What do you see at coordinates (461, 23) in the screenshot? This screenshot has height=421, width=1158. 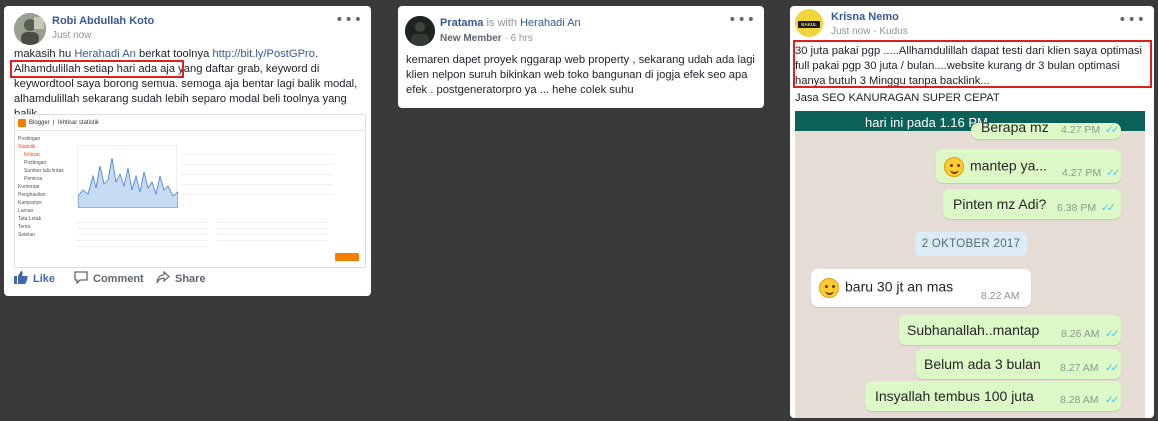 I see `author-name: Pratama` at bounding box center [461, 23].